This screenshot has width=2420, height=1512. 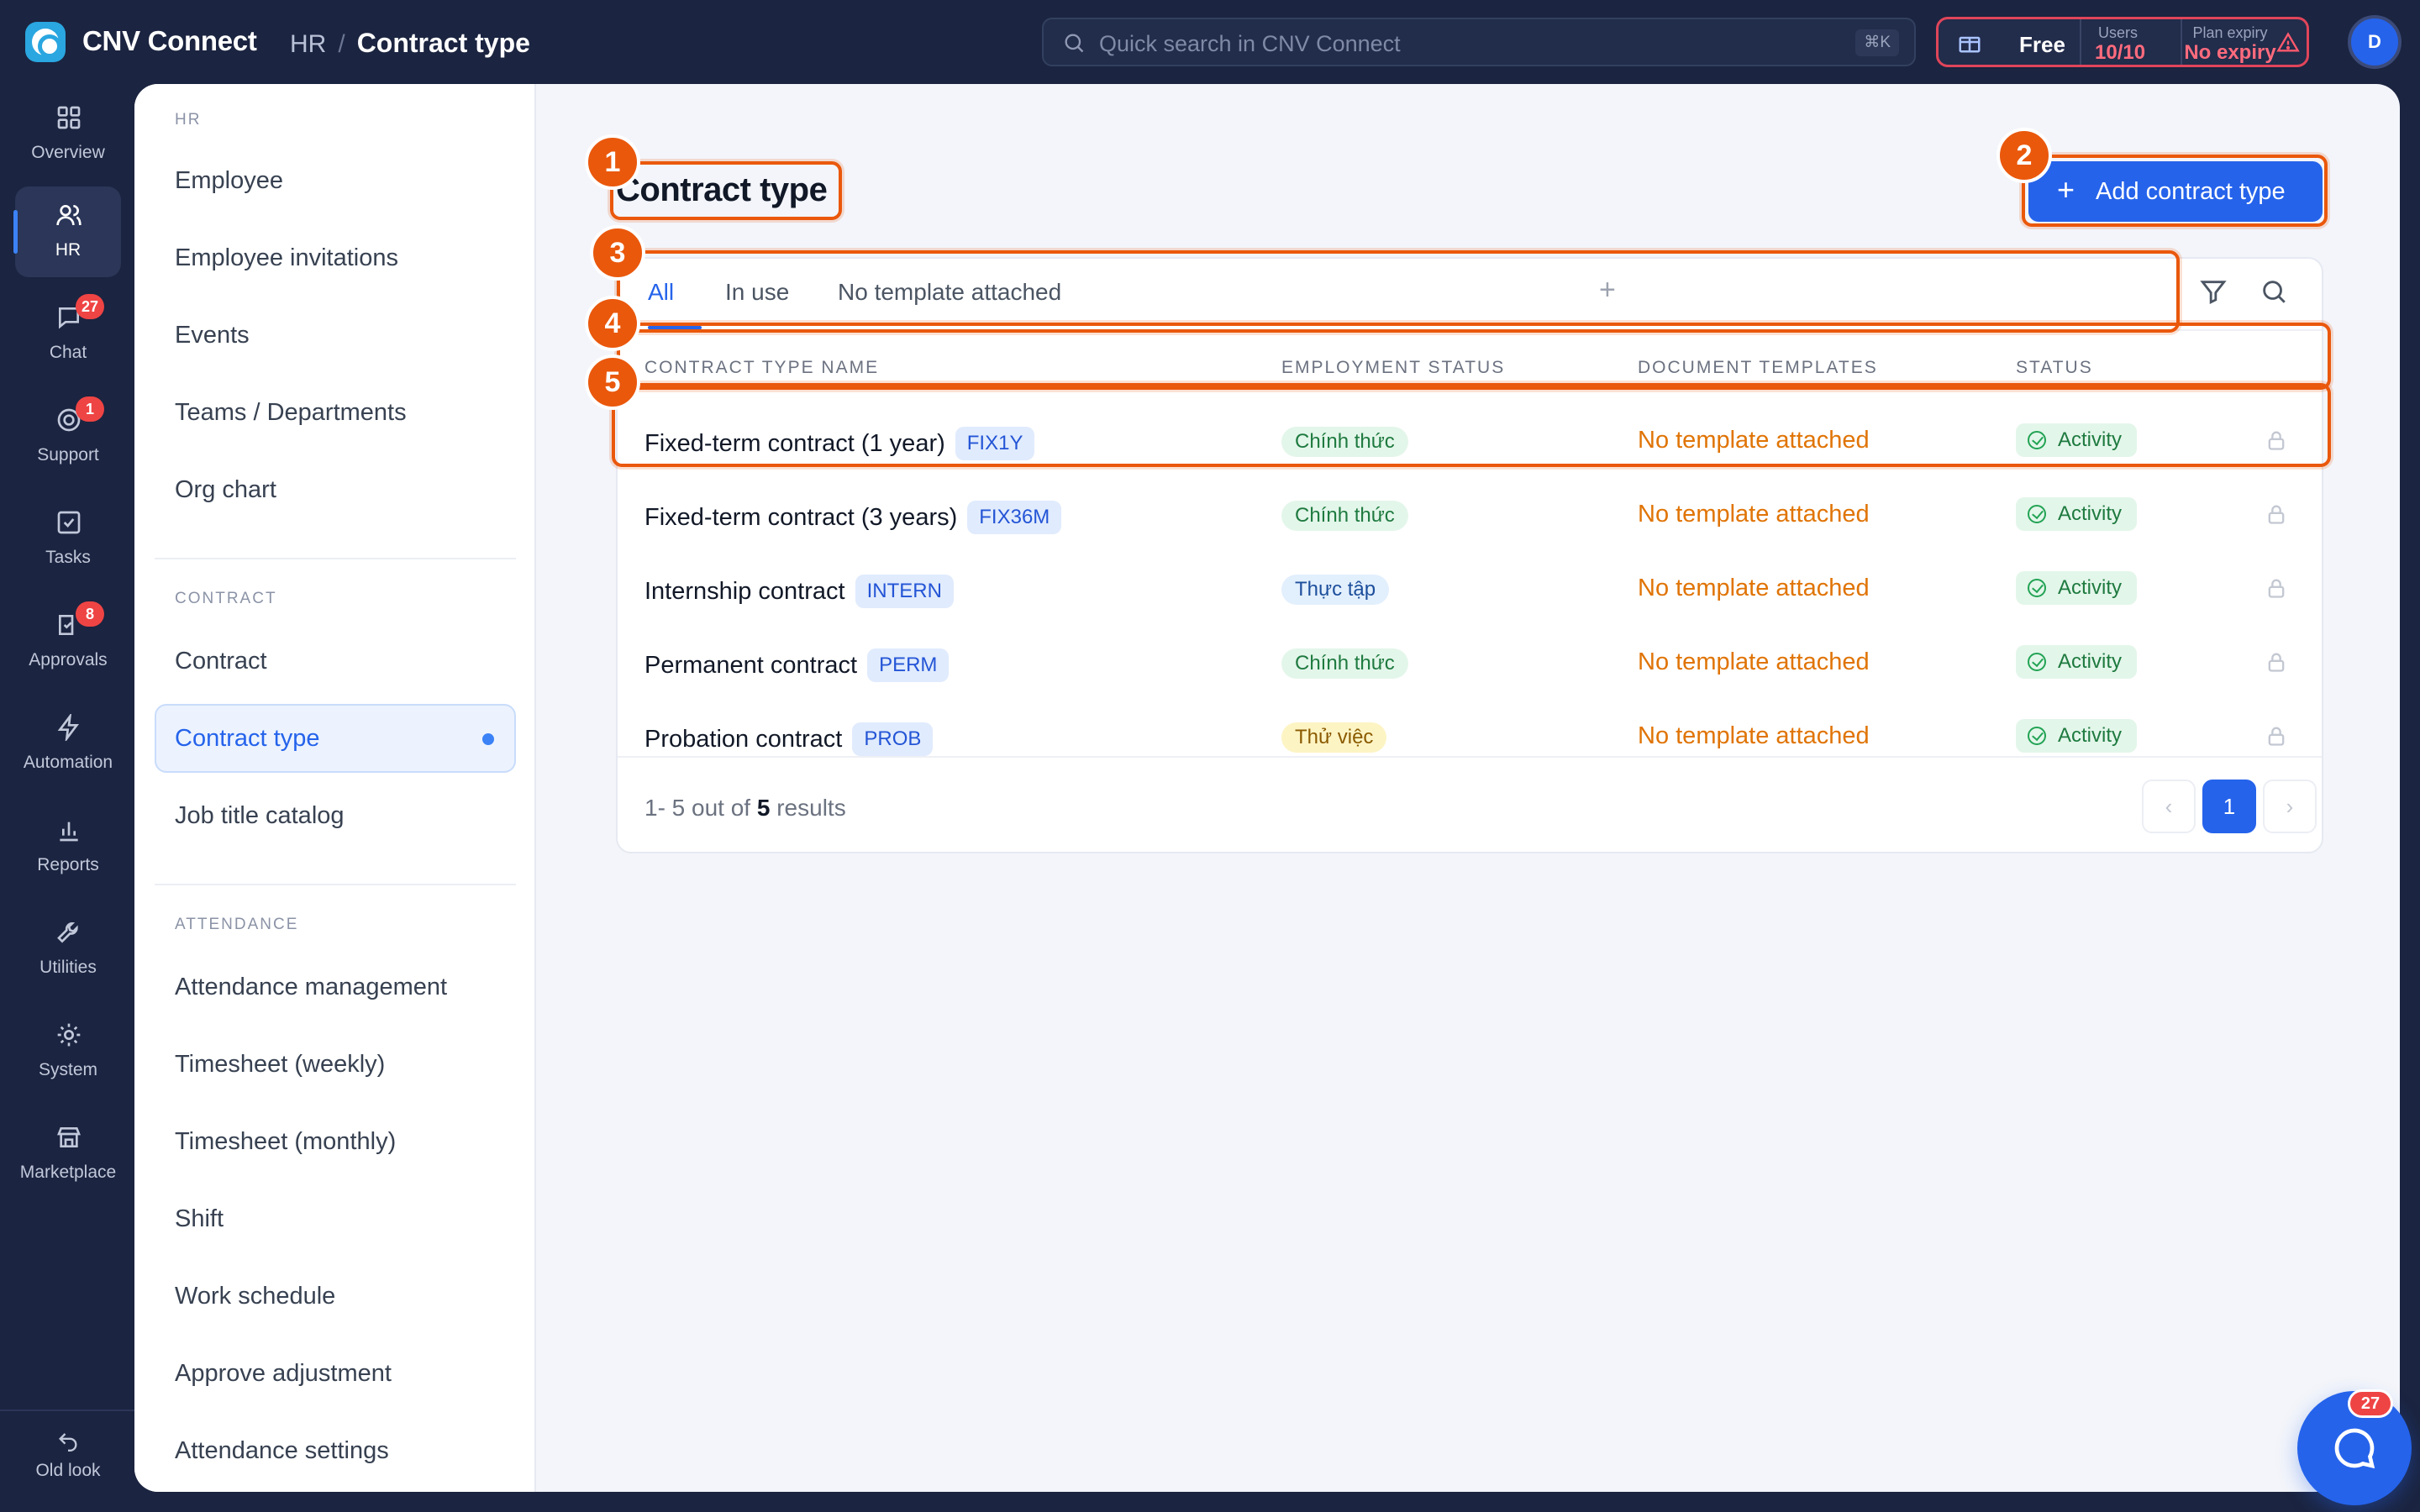 I want to click on contract-code-badge: FIX1Y, so click(x=995, y=443).